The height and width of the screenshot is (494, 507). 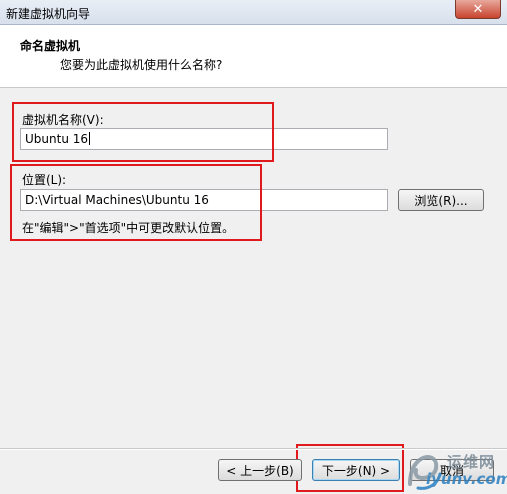 I want to click on window-title: 新建虚拟机向导, so click(x=48, y=14).